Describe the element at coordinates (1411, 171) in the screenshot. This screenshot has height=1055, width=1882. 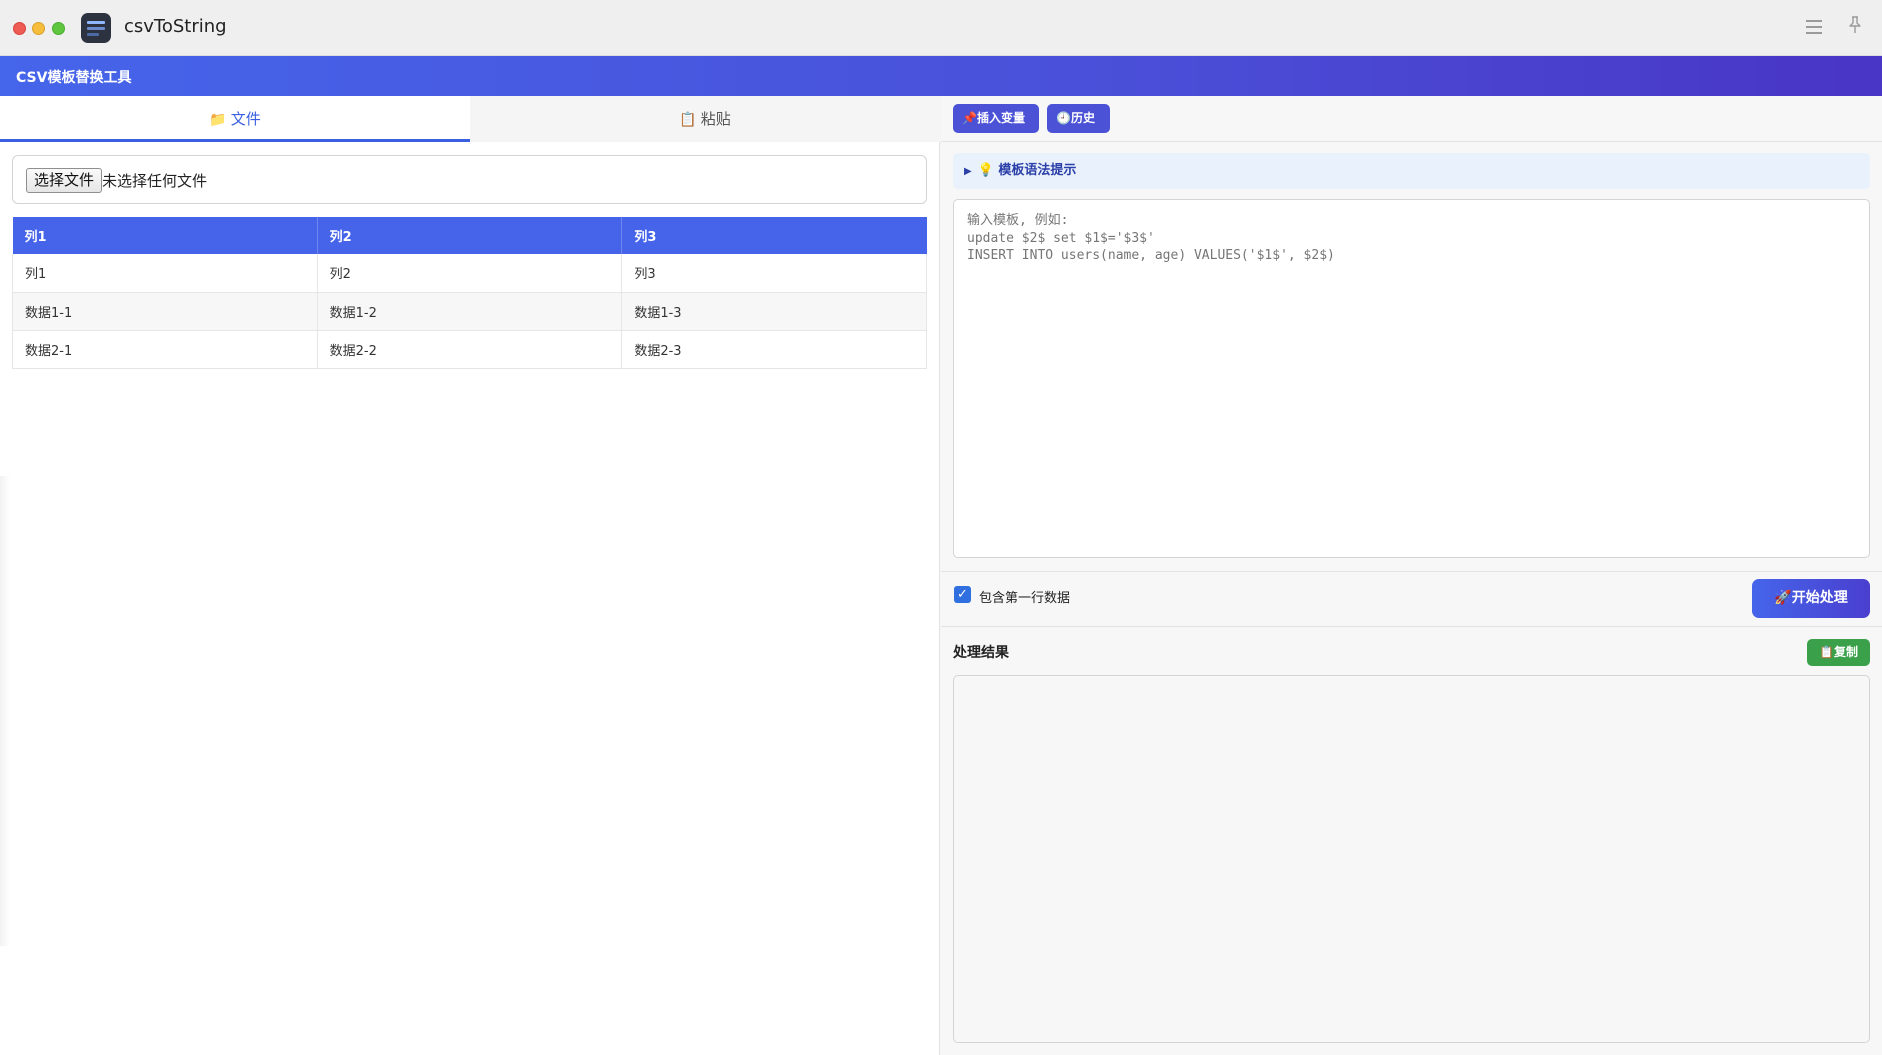
I see `template-syntax-hint-toggle: ▶ 💡 模板语法提示` at that location.